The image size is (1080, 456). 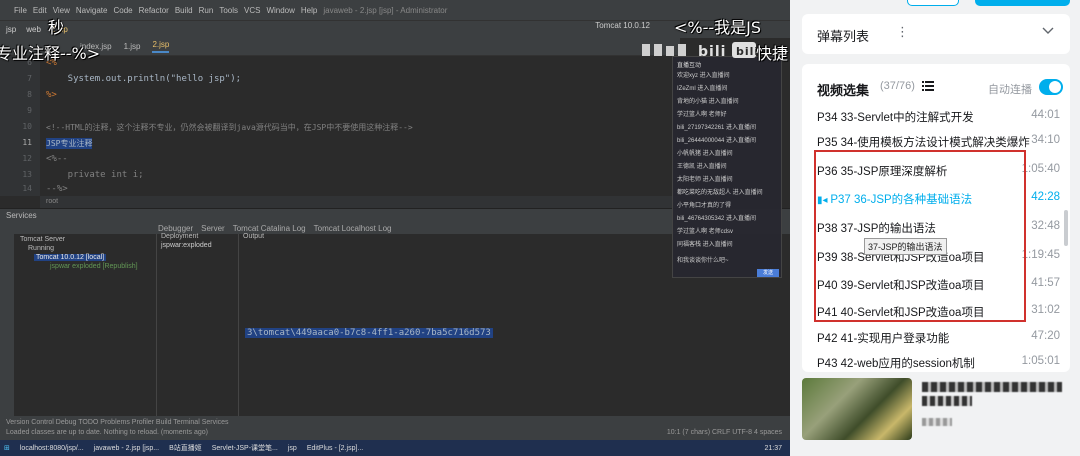 I want to click on chat-item: 学过篮人啊 老师好, so click(x=702, y=115).